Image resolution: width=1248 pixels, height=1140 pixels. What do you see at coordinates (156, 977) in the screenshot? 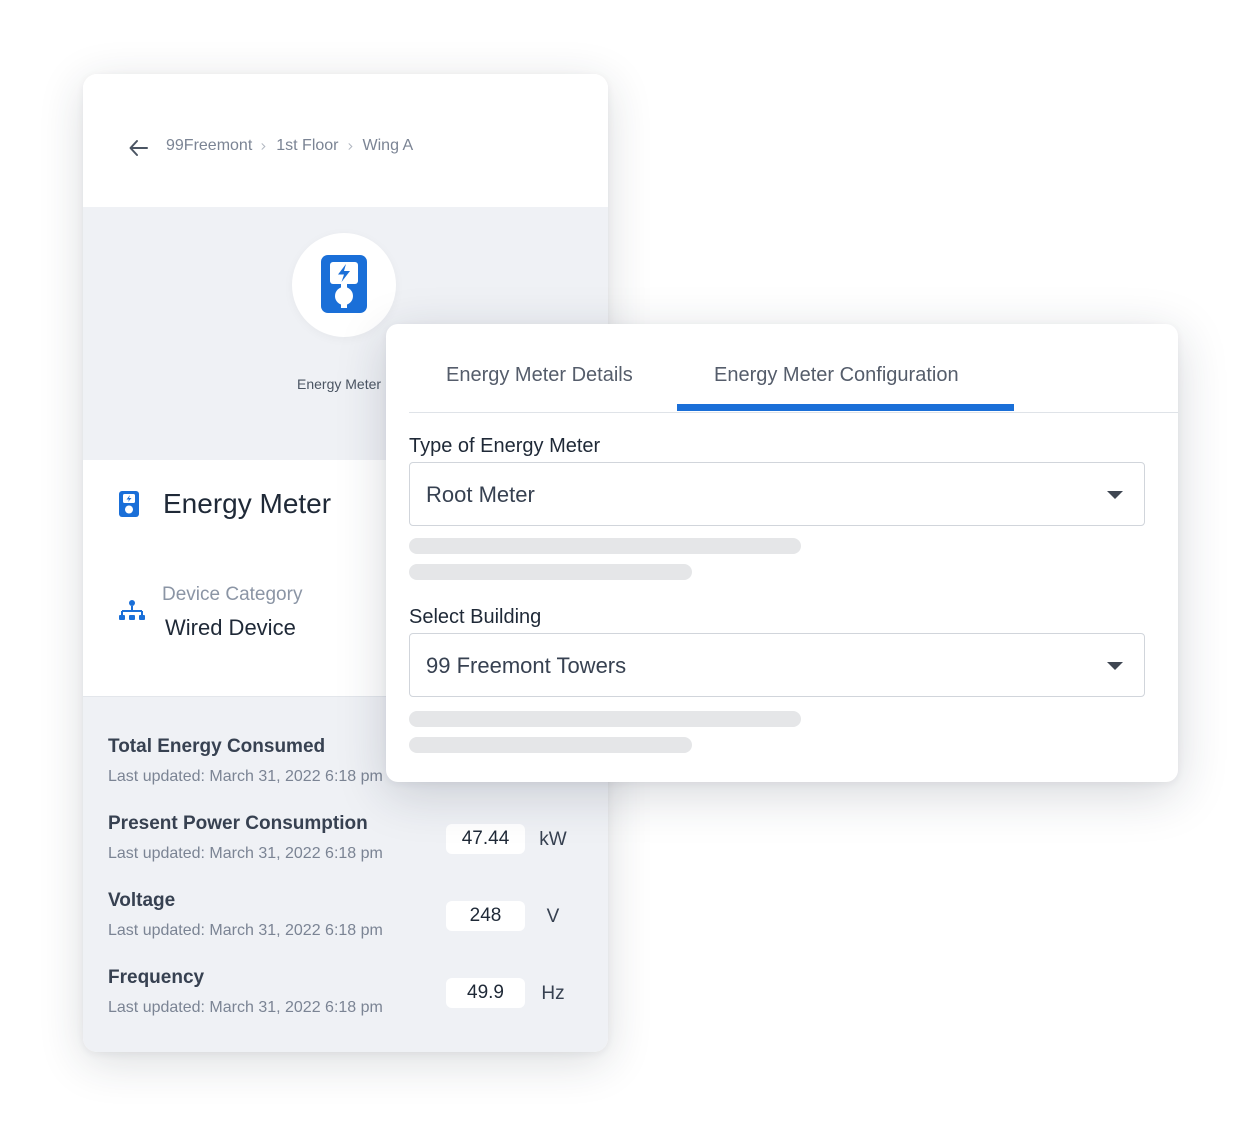
I see `reading-name: Frequency` at bounding box center [156, 977].